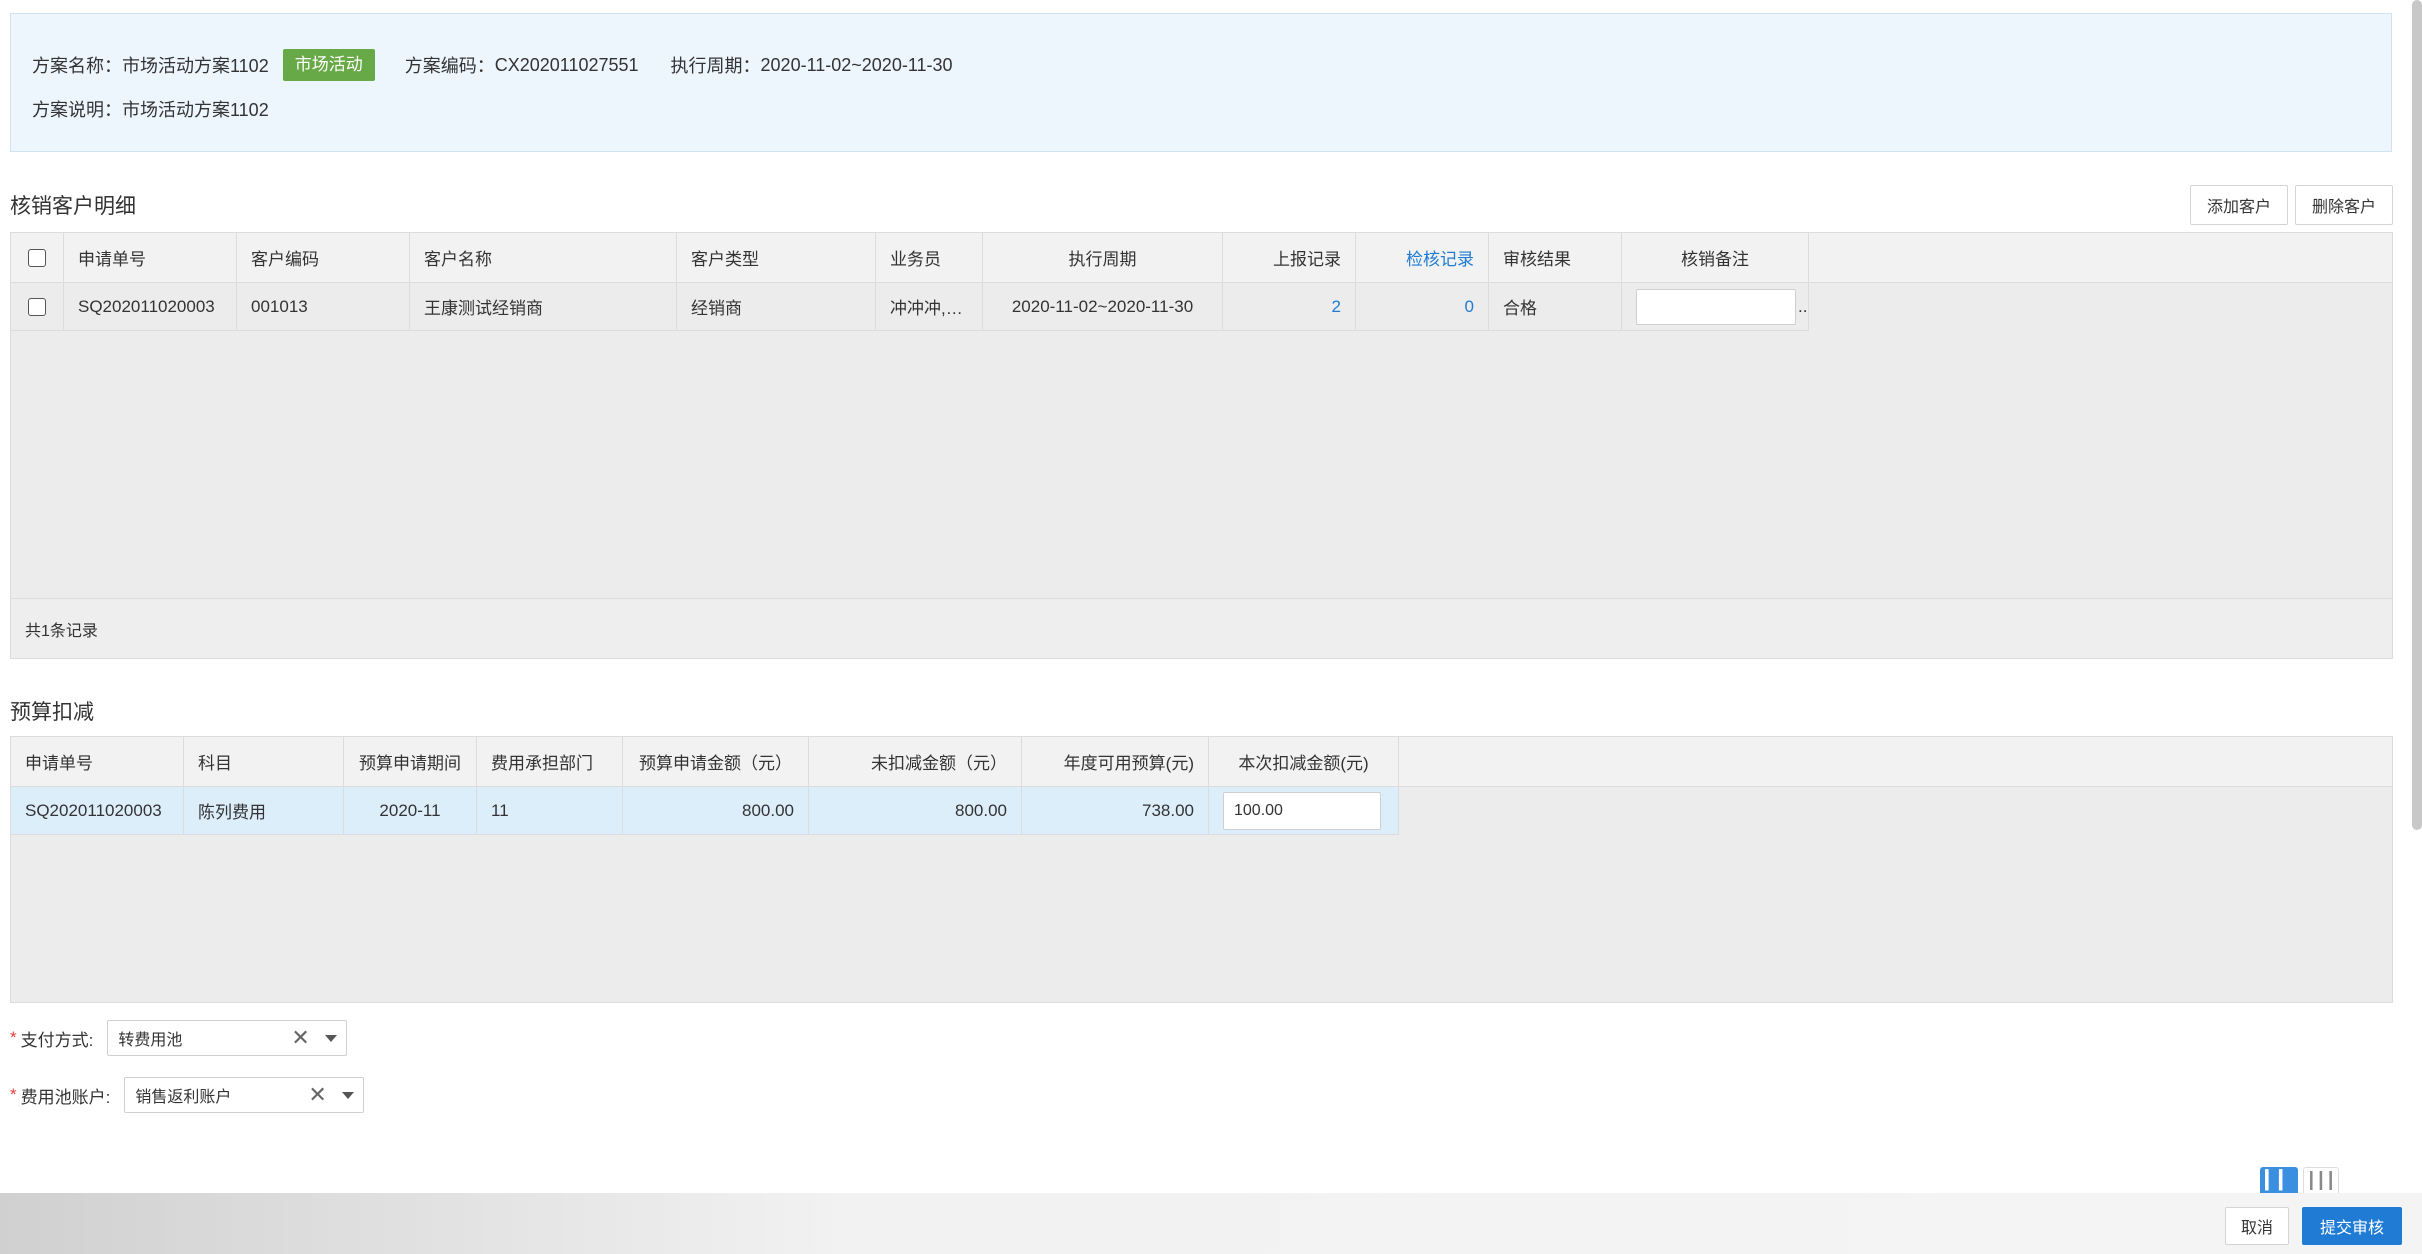 The width and height of the screenshot is (2422, 1254). What do you see at coordinates (1115, 761) in the screenshot?
I see `col-budget-available: 年度可用预算(元)` at bounding box center [1115, 761].